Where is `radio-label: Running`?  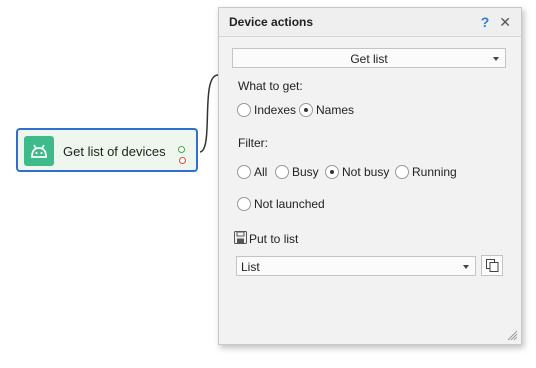 radio-label: Running is located at coordinates (434, 172).